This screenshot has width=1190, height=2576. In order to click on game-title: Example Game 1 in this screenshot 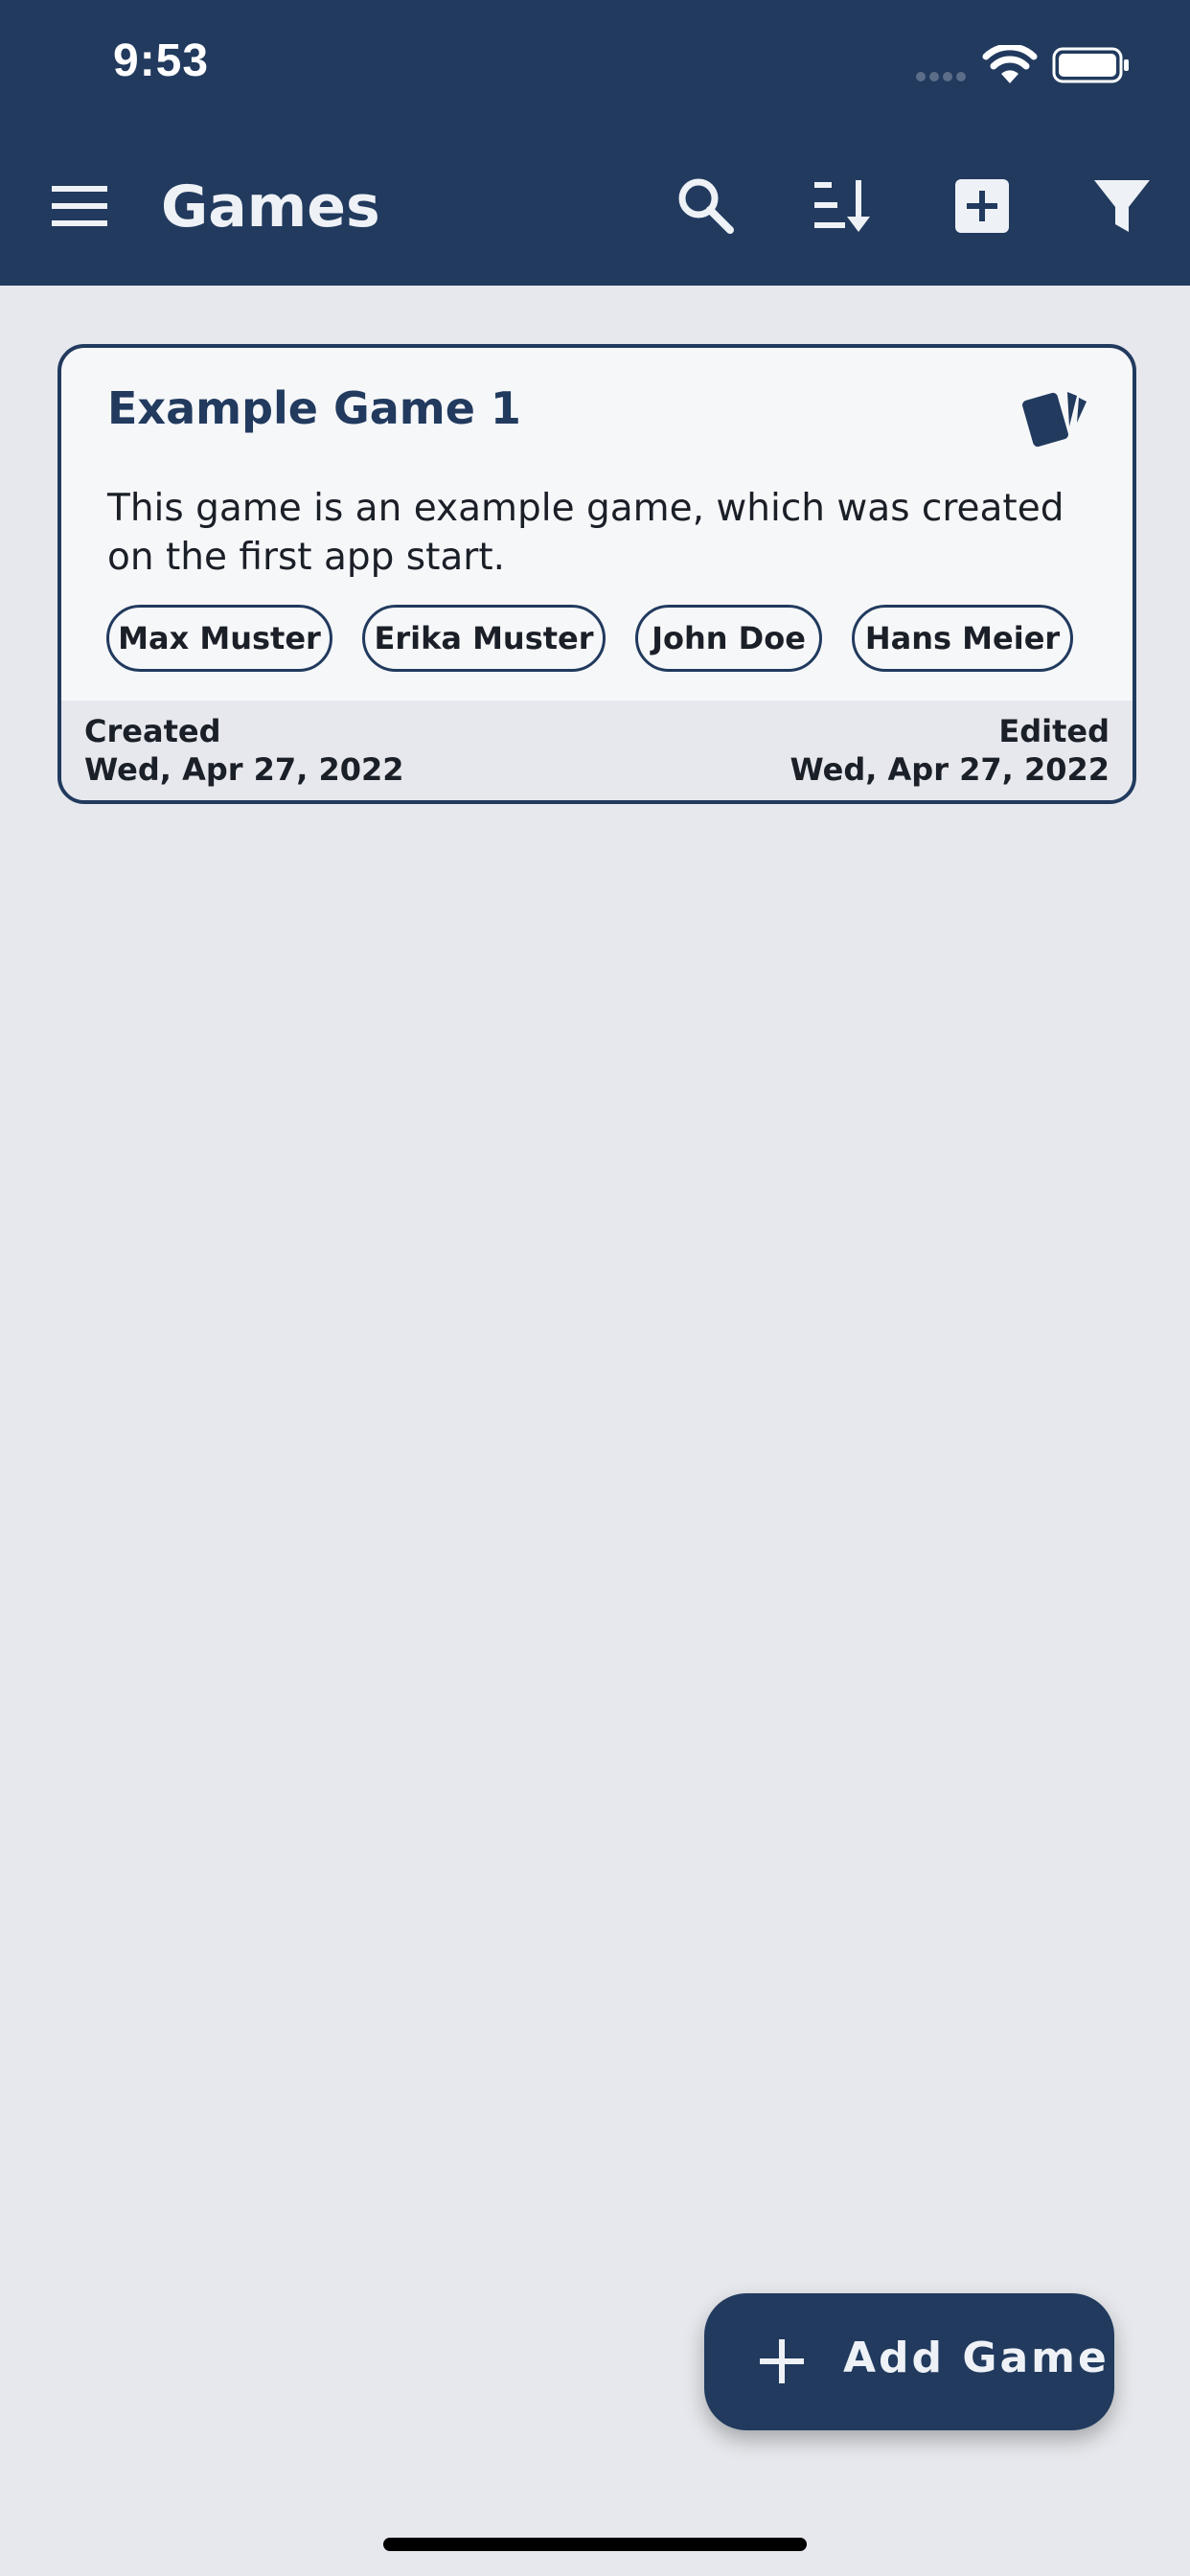, I will do `click(314, 408)`.